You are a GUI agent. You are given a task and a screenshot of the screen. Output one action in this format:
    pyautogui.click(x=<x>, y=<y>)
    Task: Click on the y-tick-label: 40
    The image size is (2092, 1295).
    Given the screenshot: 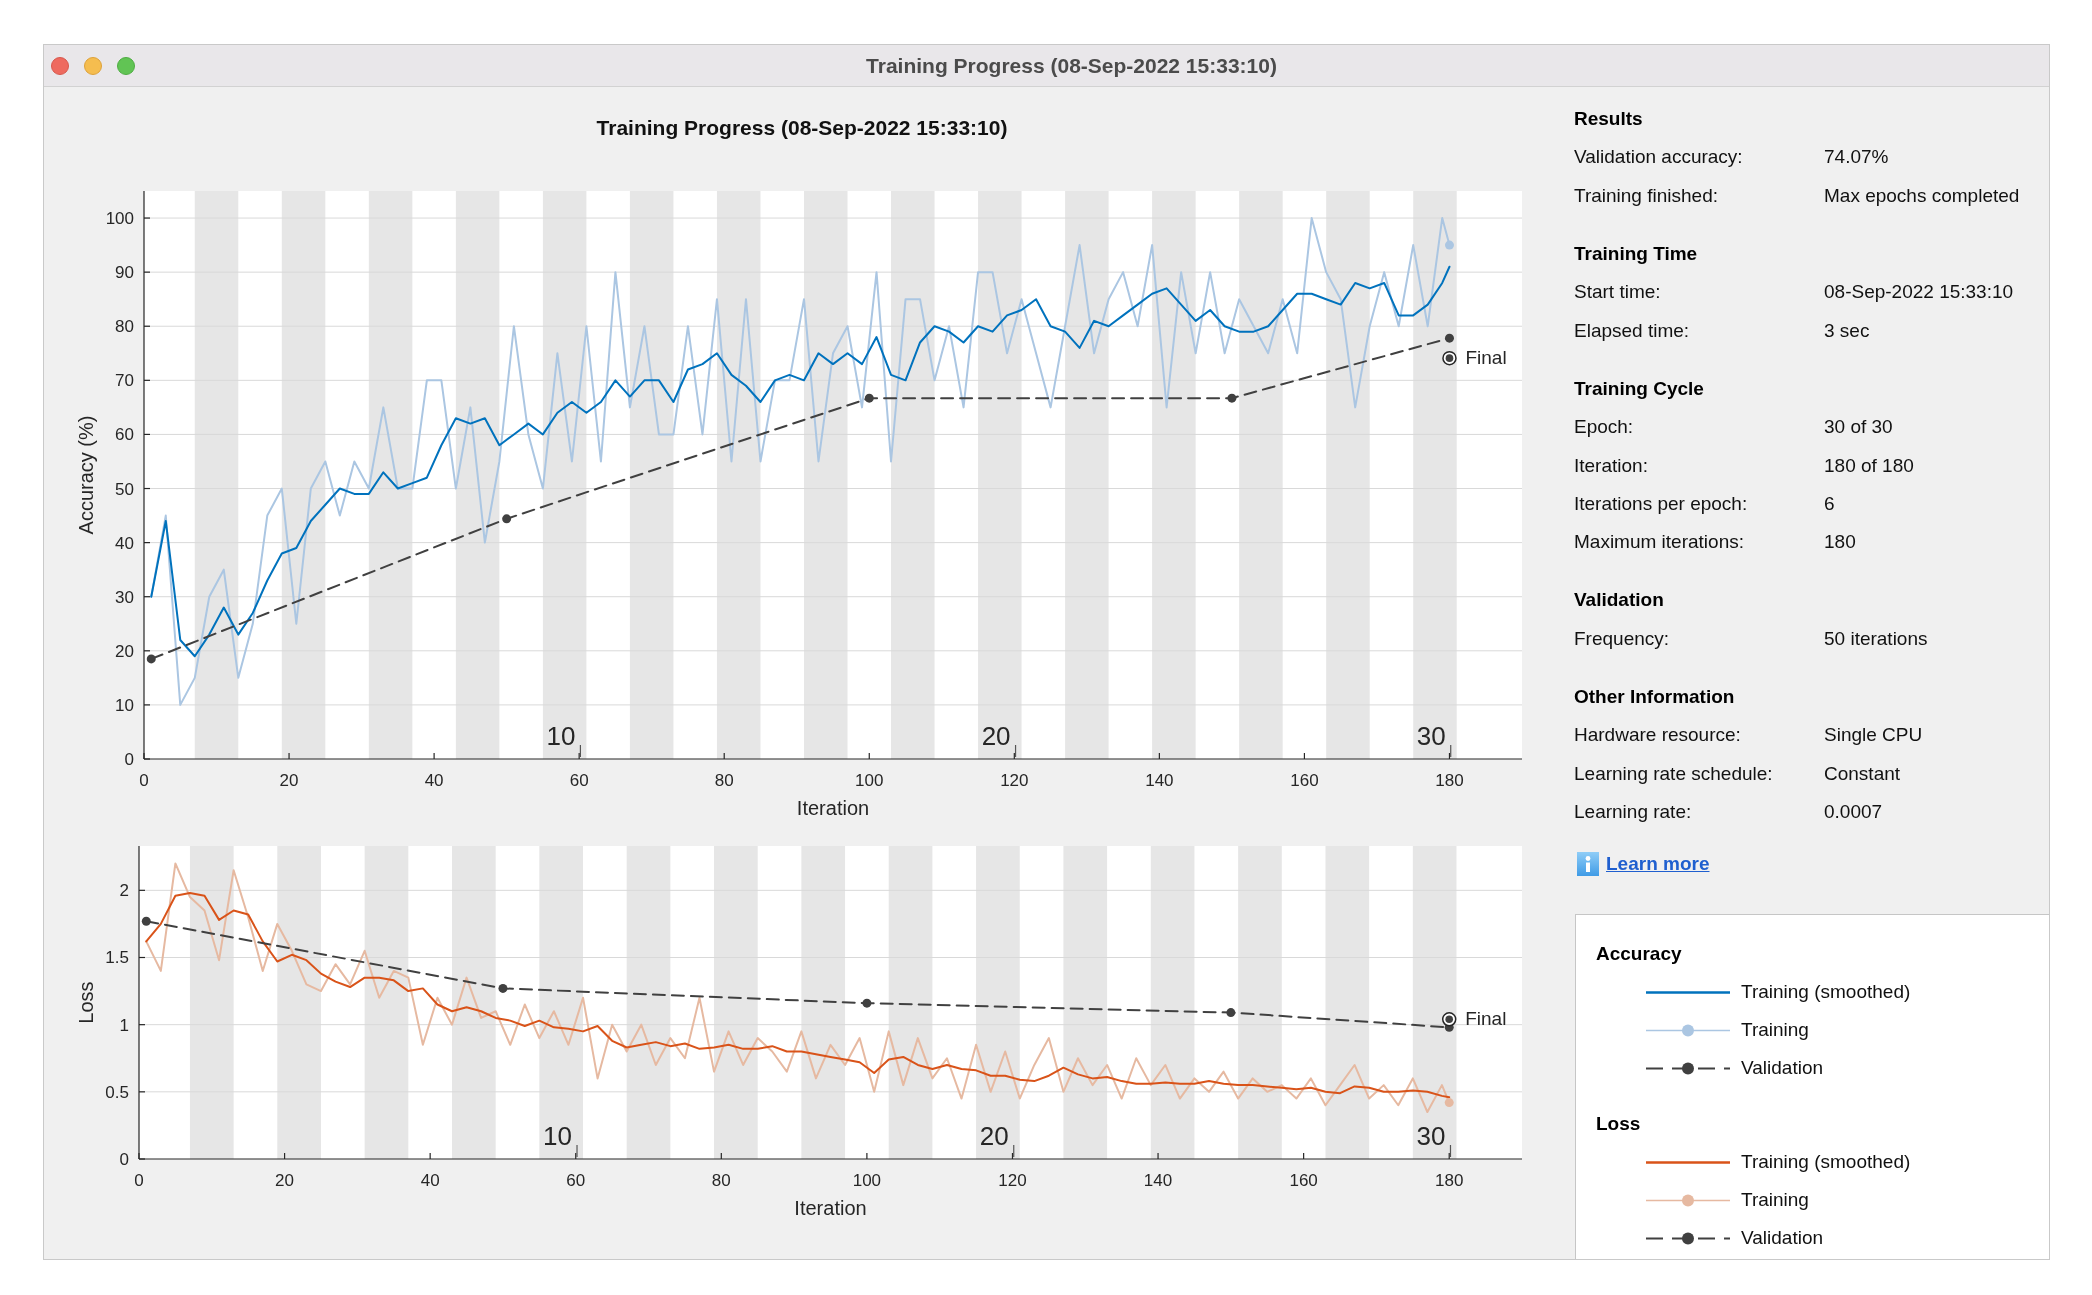 What is the action you would take?
    pyautogui.click(x=124, y=543)
    